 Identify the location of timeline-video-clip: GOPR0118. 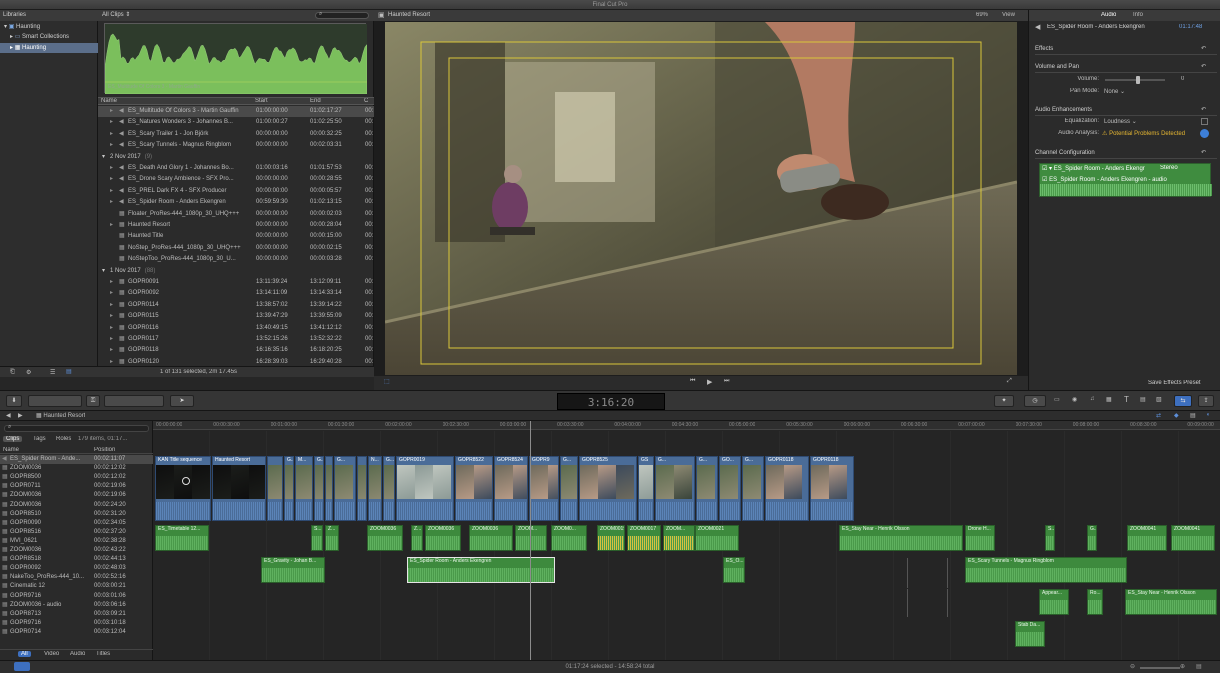
(787, 488).